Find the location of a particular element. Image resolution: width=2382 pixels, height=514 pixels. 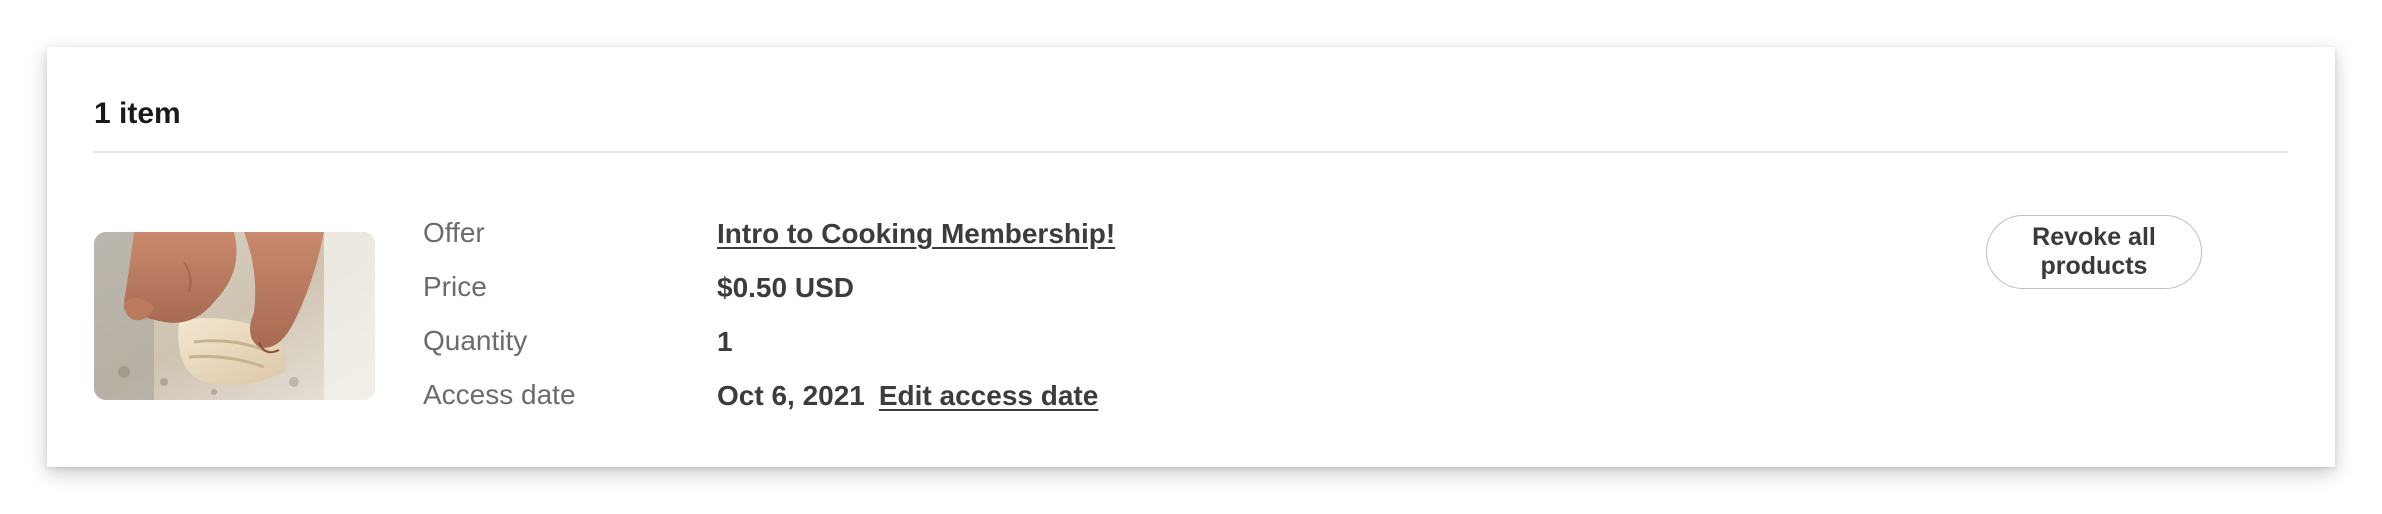

offer-link: Intro to Cooking Membership! is located at coordinates (916, 234).